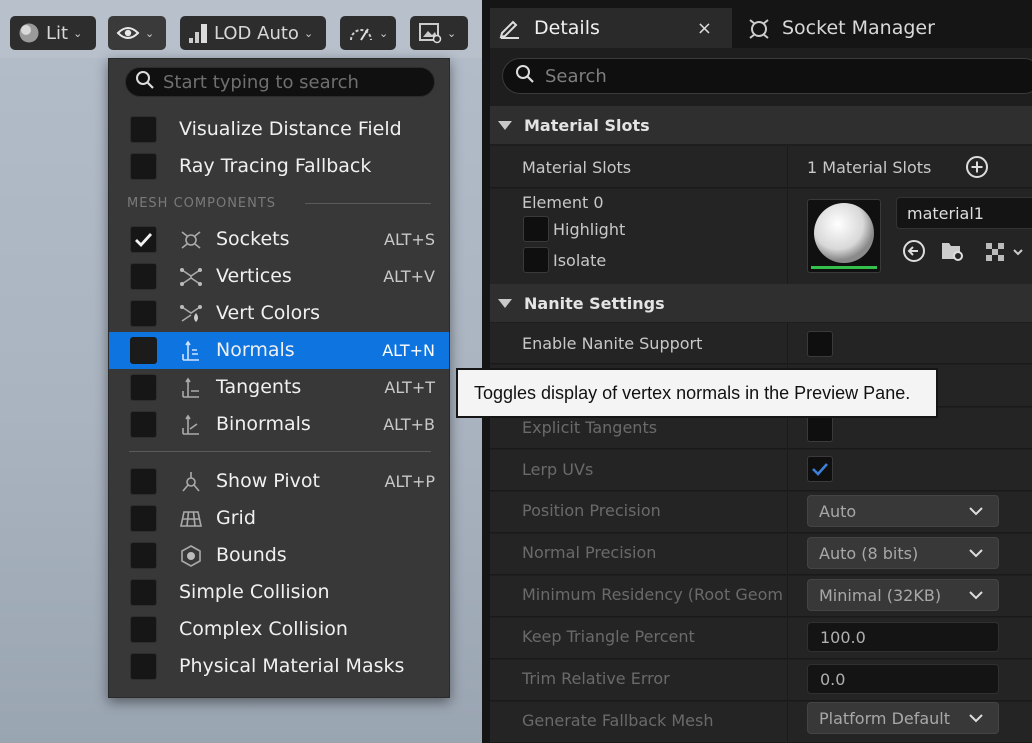 The image size is (1032, 743). I want to click on tab-socket-manager: Socket Manager, so click(885, 28).